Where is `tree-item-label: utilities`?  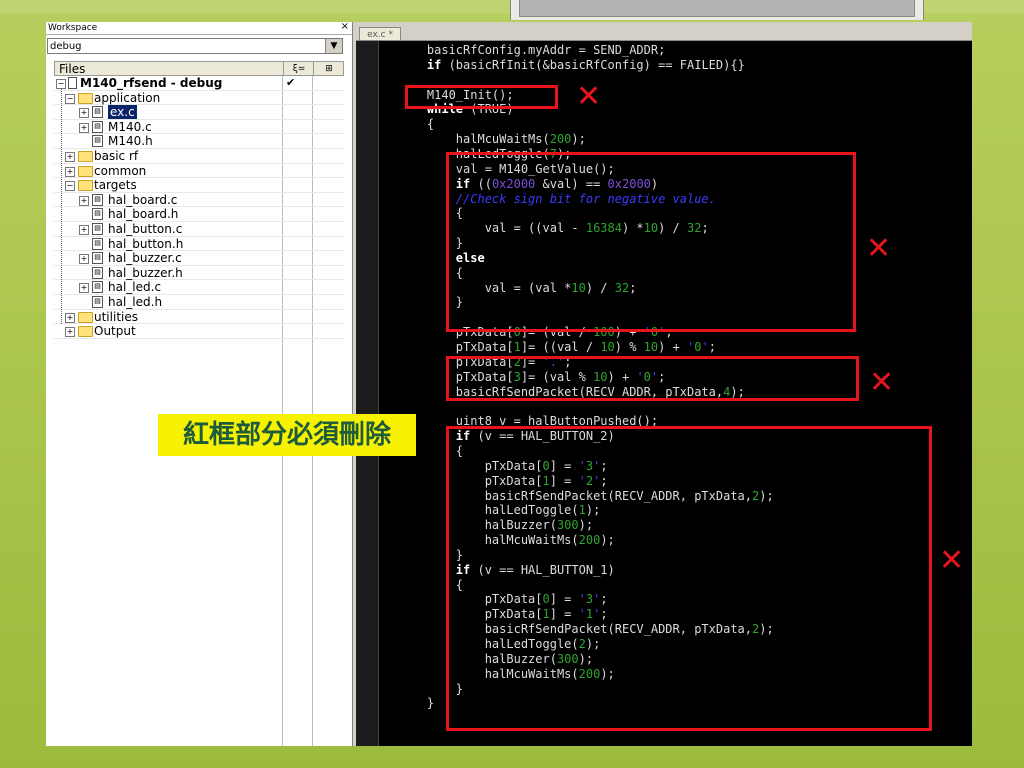 tree-item-label: utilities is located at coordinates (116, 316).